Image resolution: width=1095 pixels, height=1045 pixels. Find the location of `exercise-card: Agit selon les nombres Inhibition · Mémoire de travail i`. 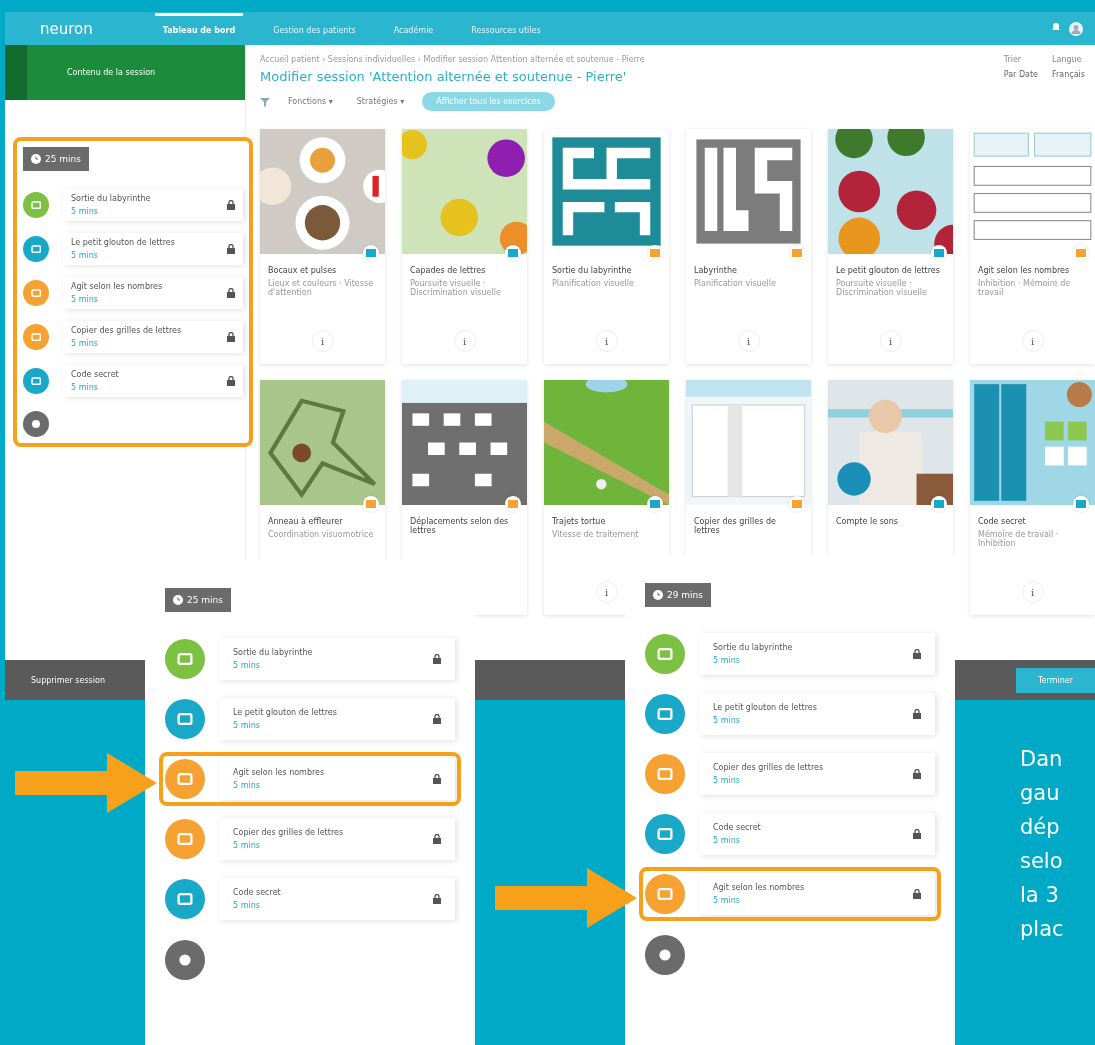

exercise-card: Agit selon les nombres Inhibition · Mémoire de travail i is located at coordinates (1032, 246).